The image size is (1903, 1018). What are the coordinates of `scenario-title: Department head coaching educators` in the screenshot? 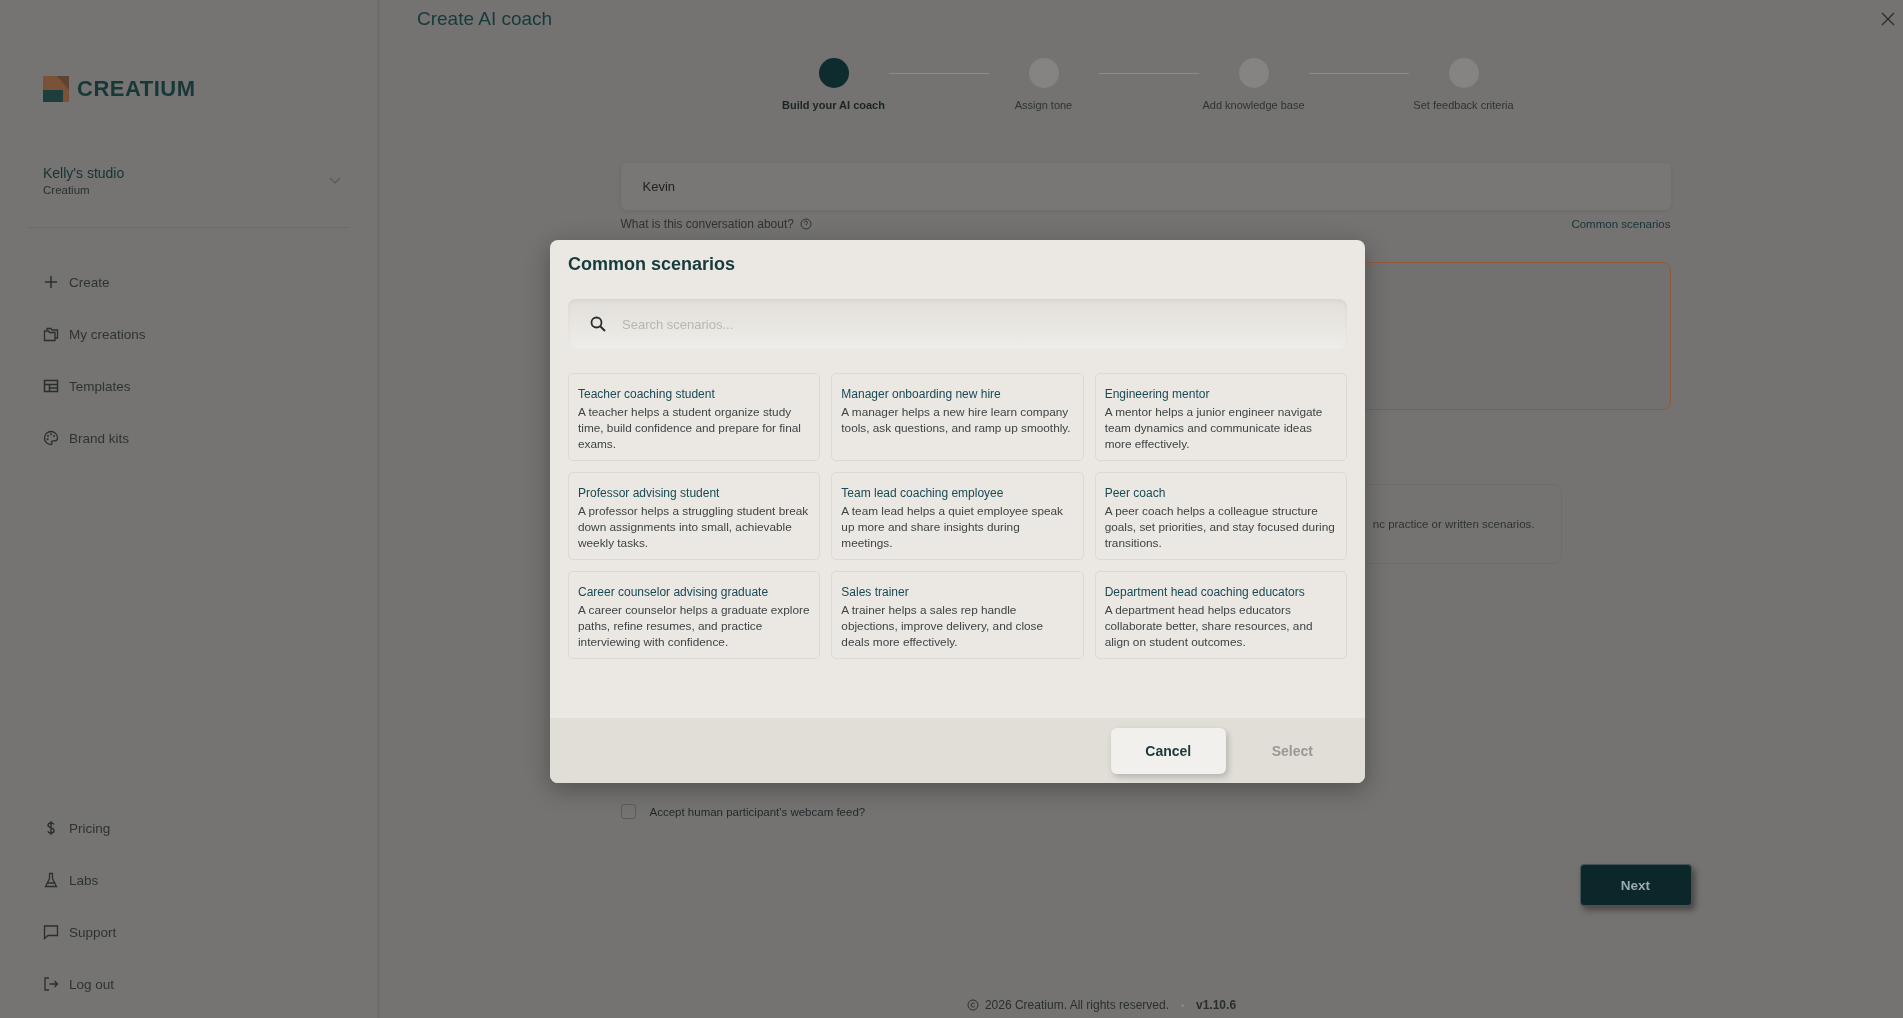 It's located at (1205, 592).